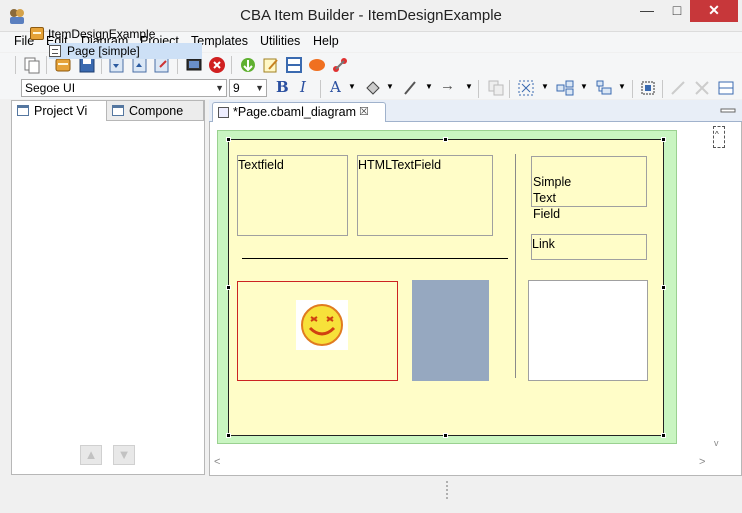 The width and height of the screenshot is (742, 513). What do you see at coordinates (271, 65) in the screenshot?
I see `edit-icon` at bounding box center [271, 65].